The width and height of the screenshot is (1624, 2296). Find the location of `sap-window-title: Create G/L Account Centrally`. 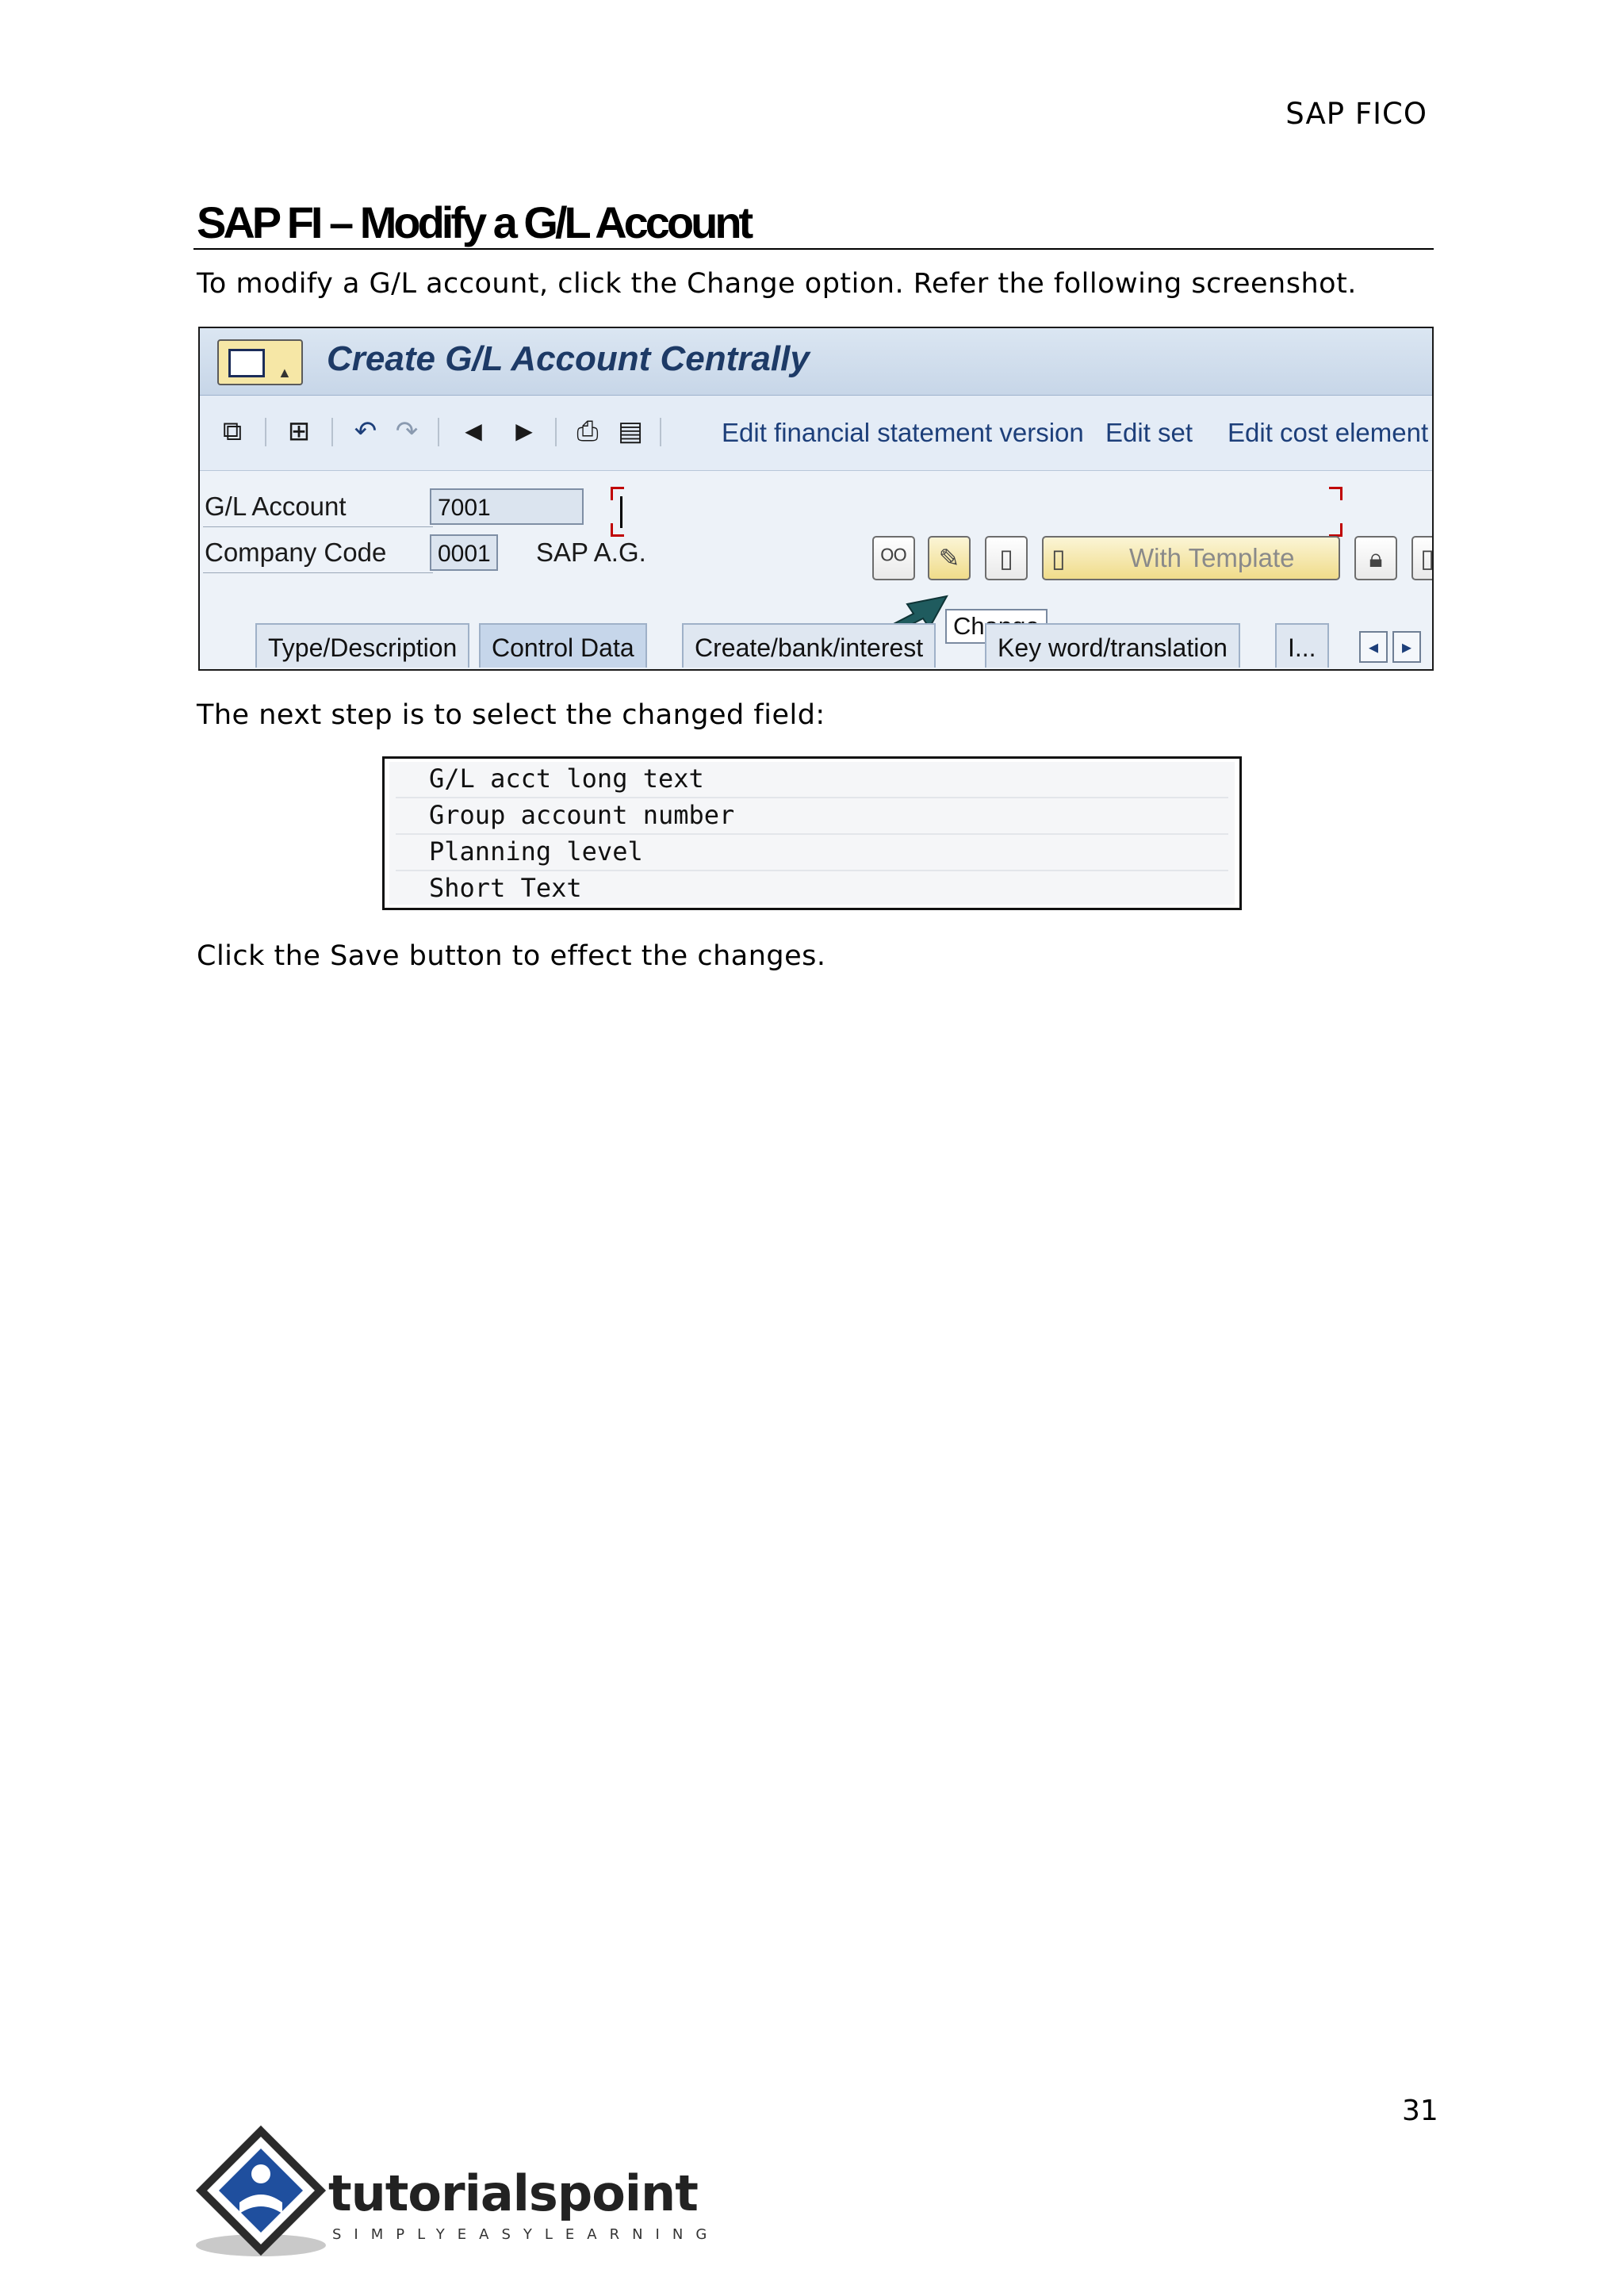

sap-window-title: Create G/L Account Centrally is located at coordinates (568, 358).